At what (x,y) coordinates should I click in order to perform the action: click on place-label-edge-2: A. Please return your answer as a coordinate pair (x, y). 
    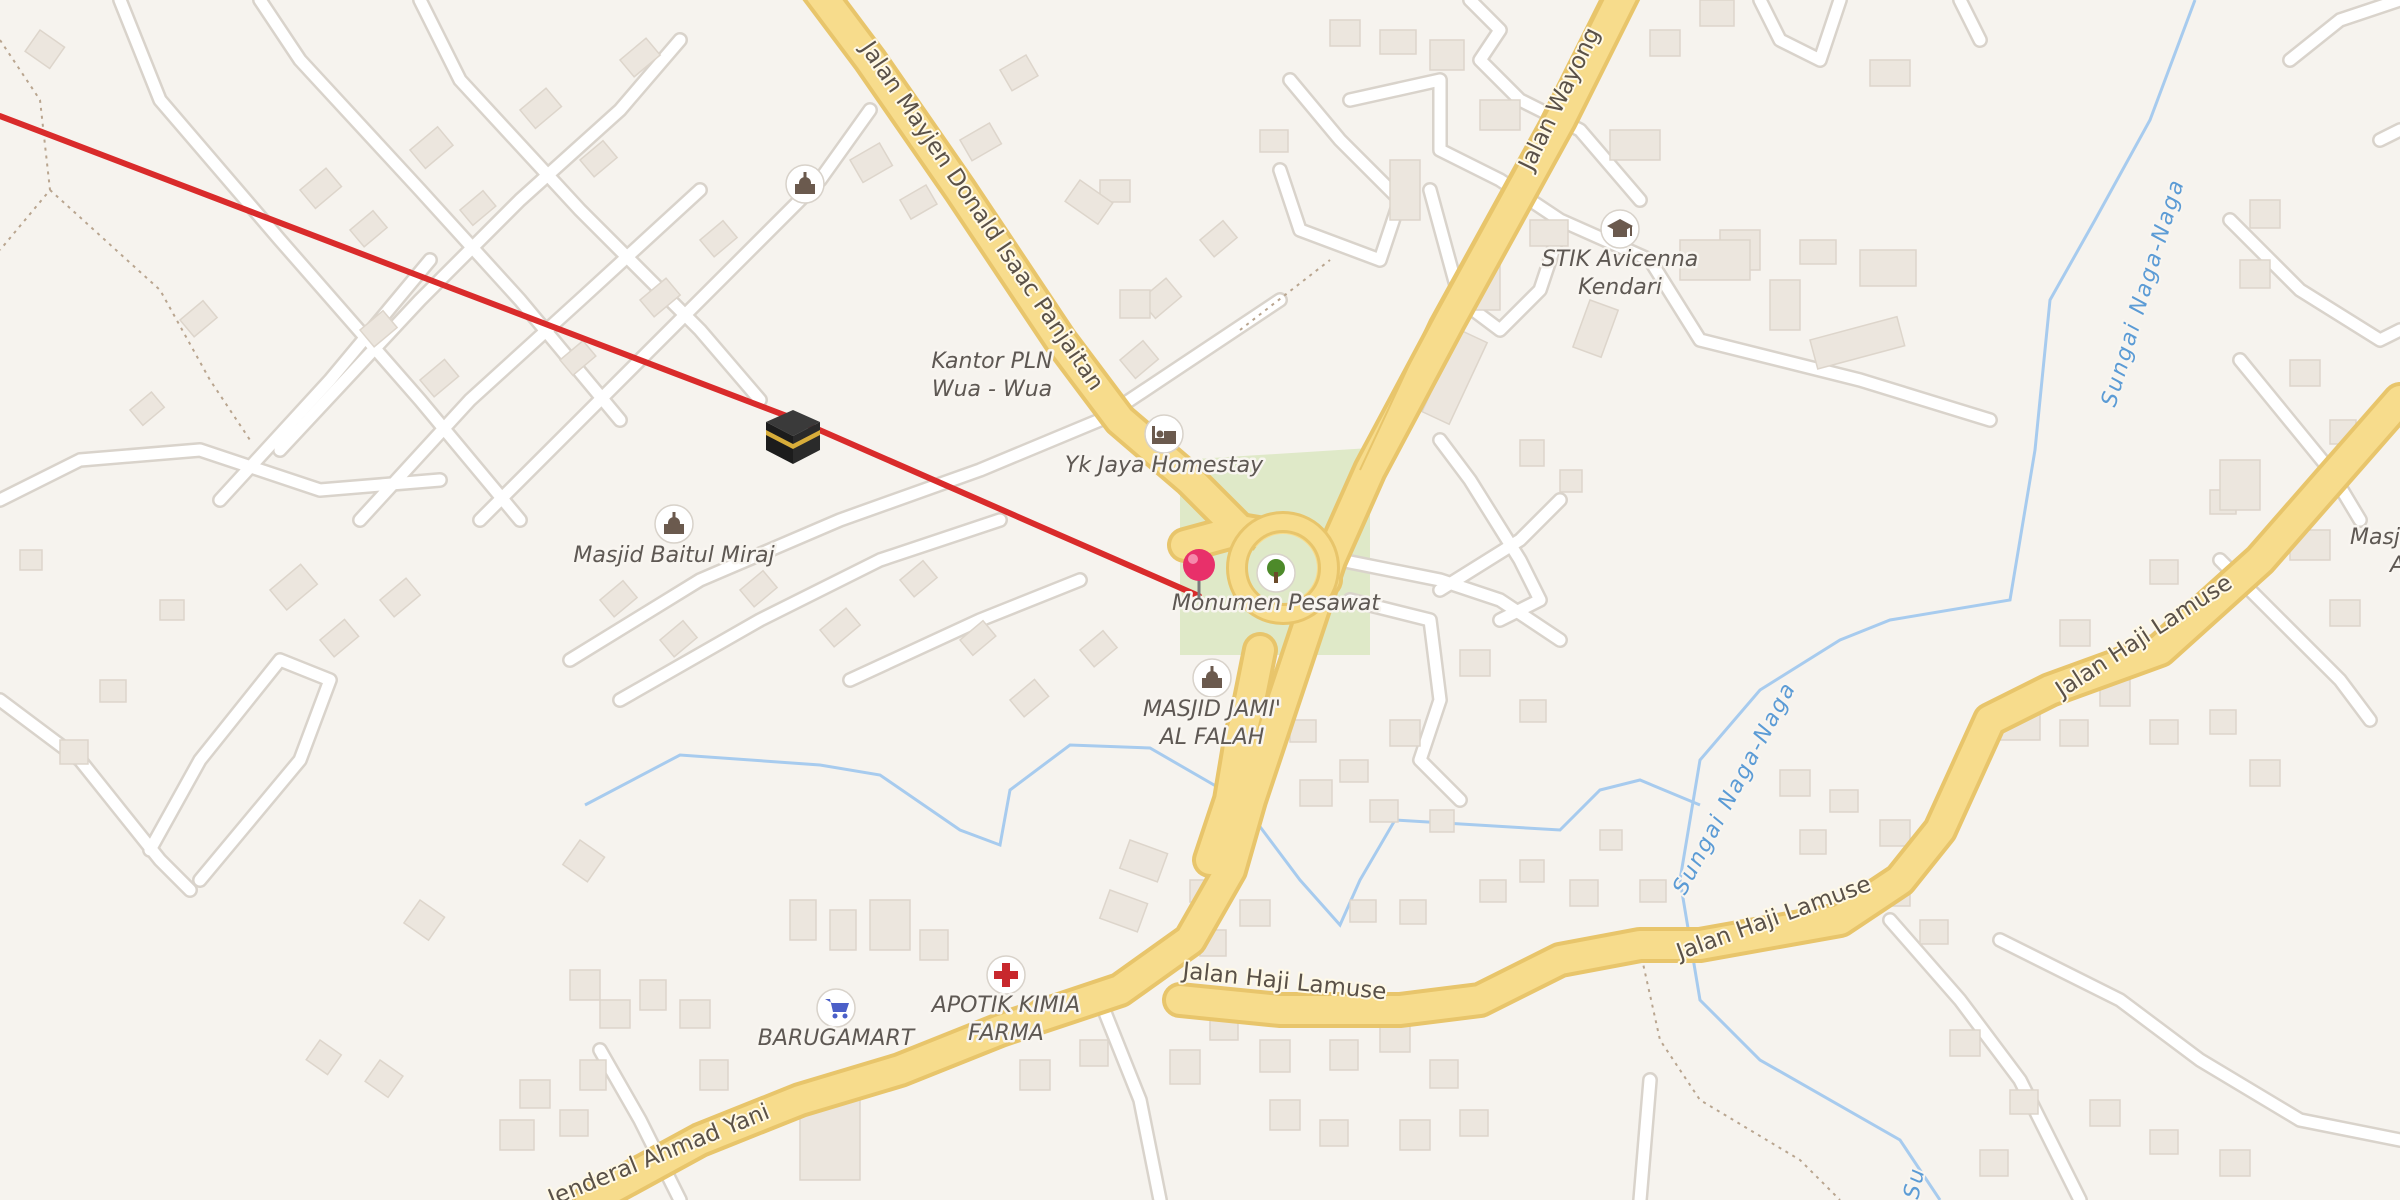
    Looking at the image, I should click on (2394, 565).